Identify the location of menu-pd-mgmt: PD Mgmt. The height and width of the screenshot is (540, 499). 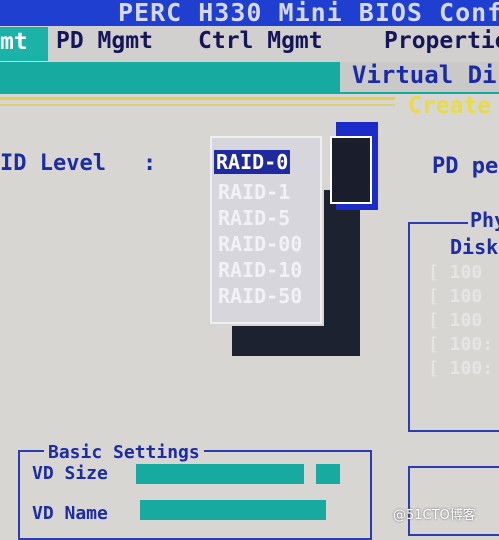
(104, 41).